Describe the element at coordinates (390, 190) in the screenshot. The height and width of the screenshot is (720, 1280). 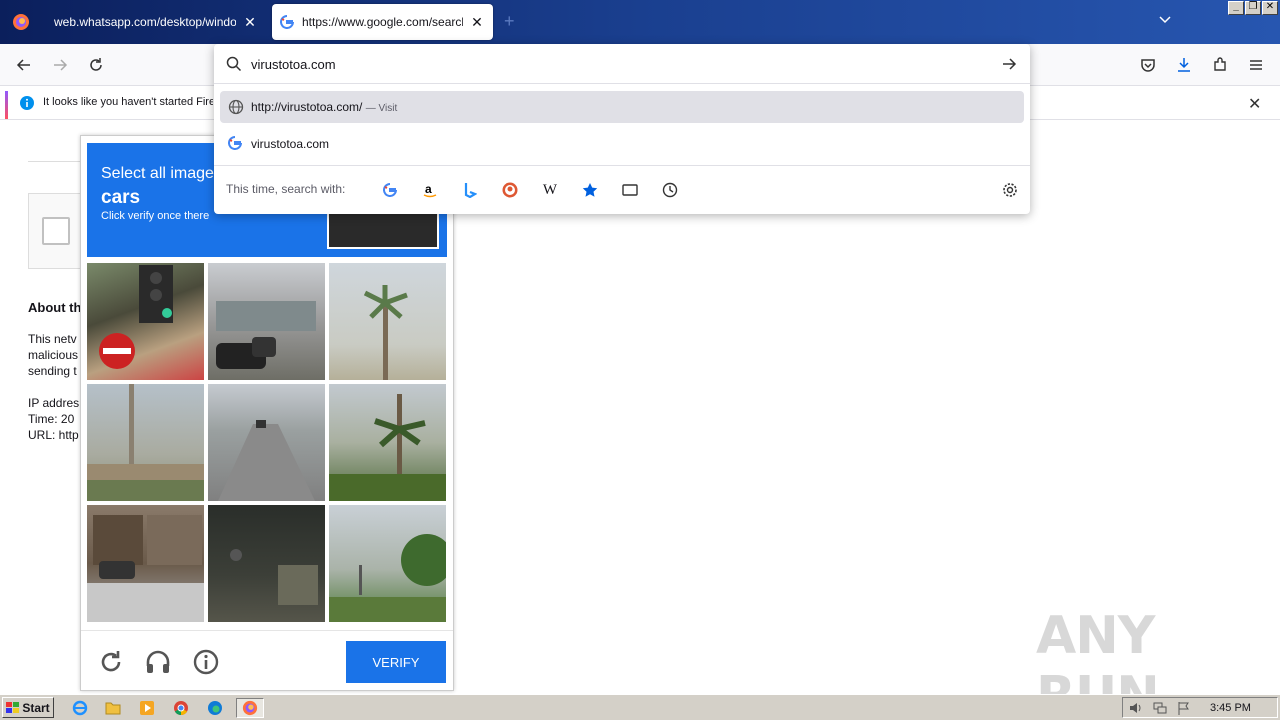
I see `google-engine-icon` at that location.